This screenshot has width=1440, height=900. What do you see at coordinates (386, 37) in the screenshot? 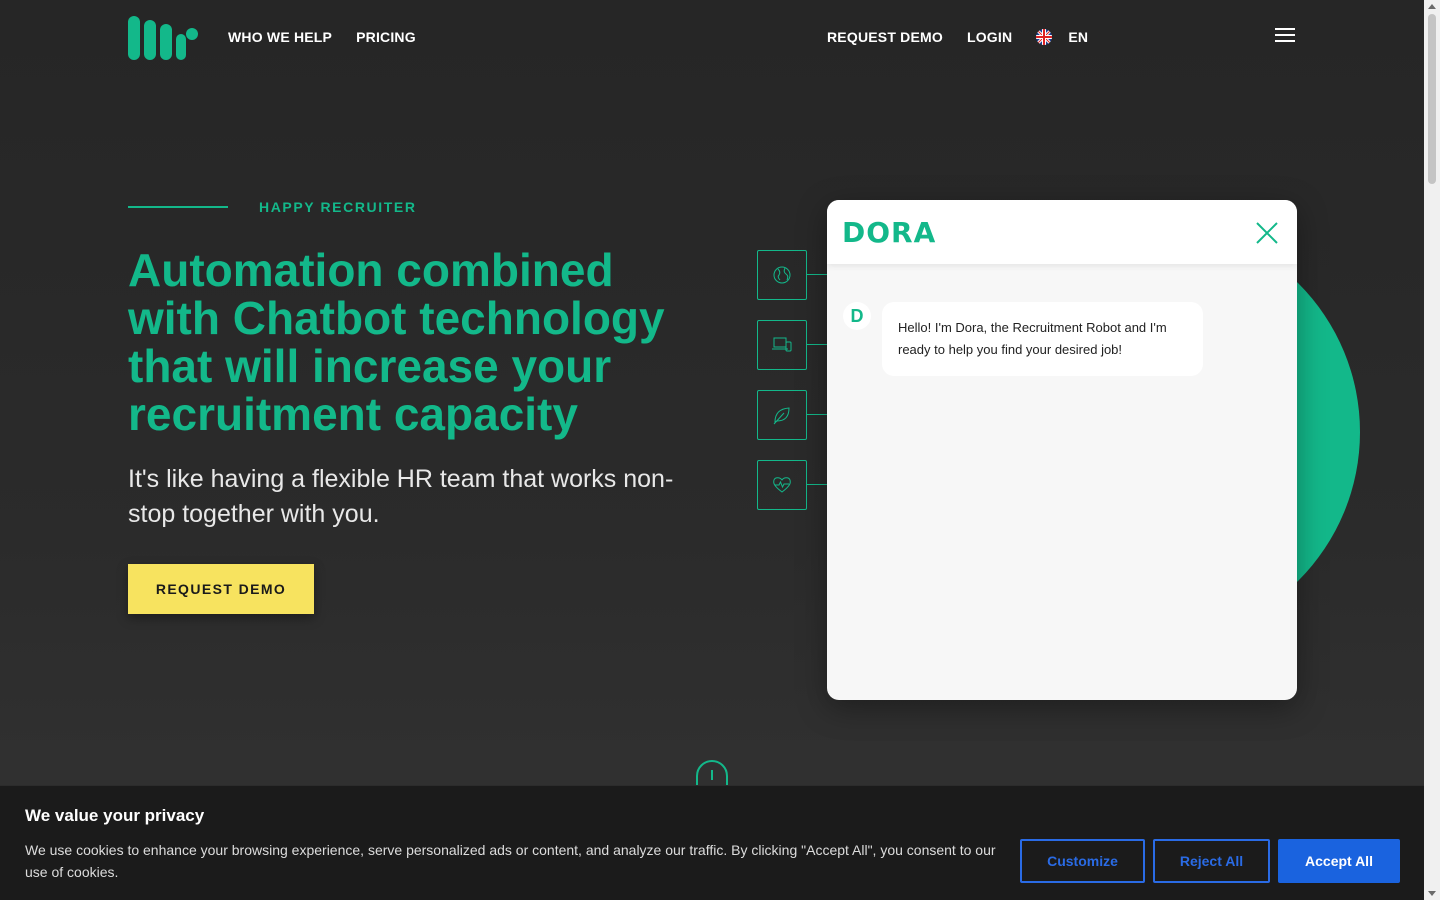
I see `nav-pricing: PRICING` at bounding box center [386, 37].